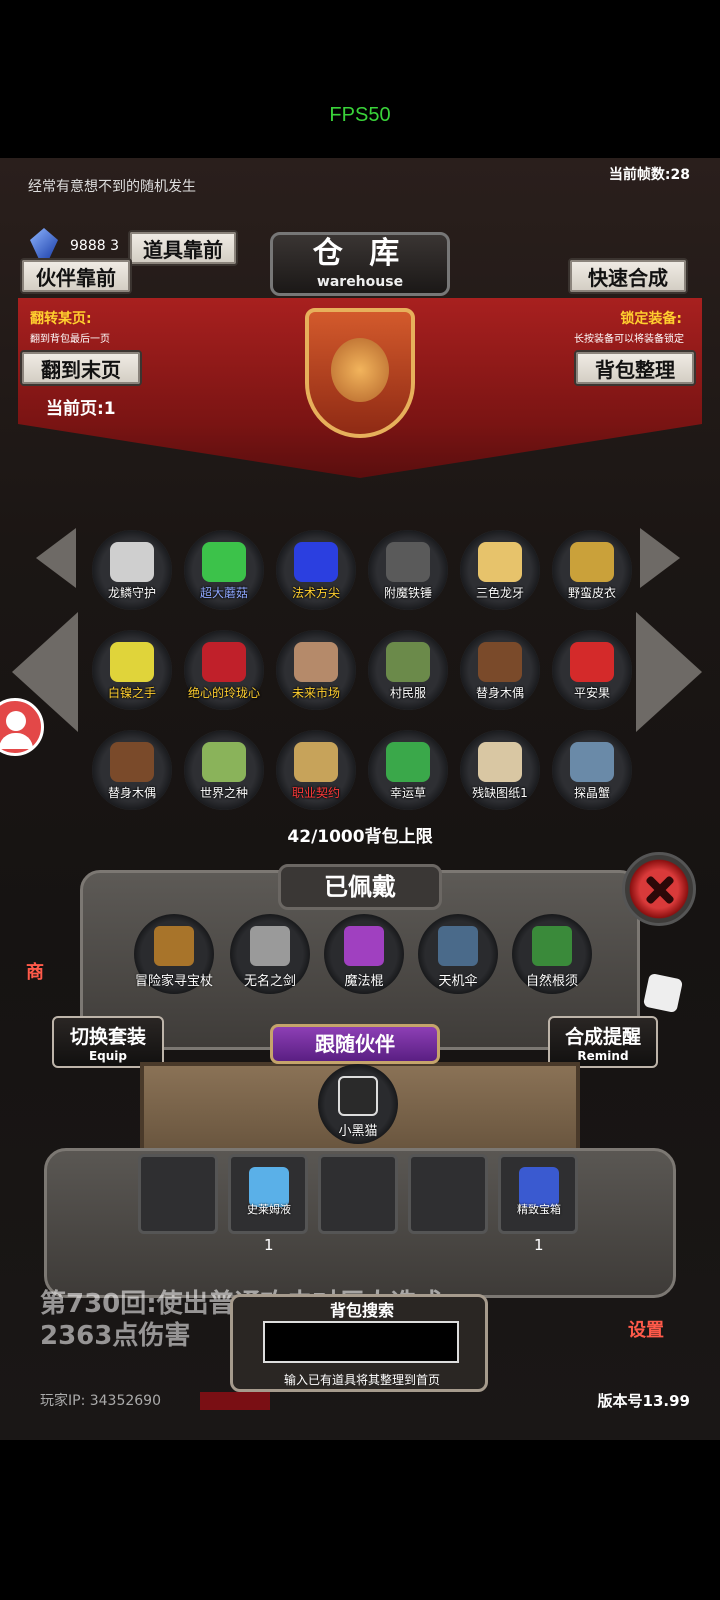 The height and width of the screenshot is (1600, 720). I want to click on seed-icon, so click(224, 762).